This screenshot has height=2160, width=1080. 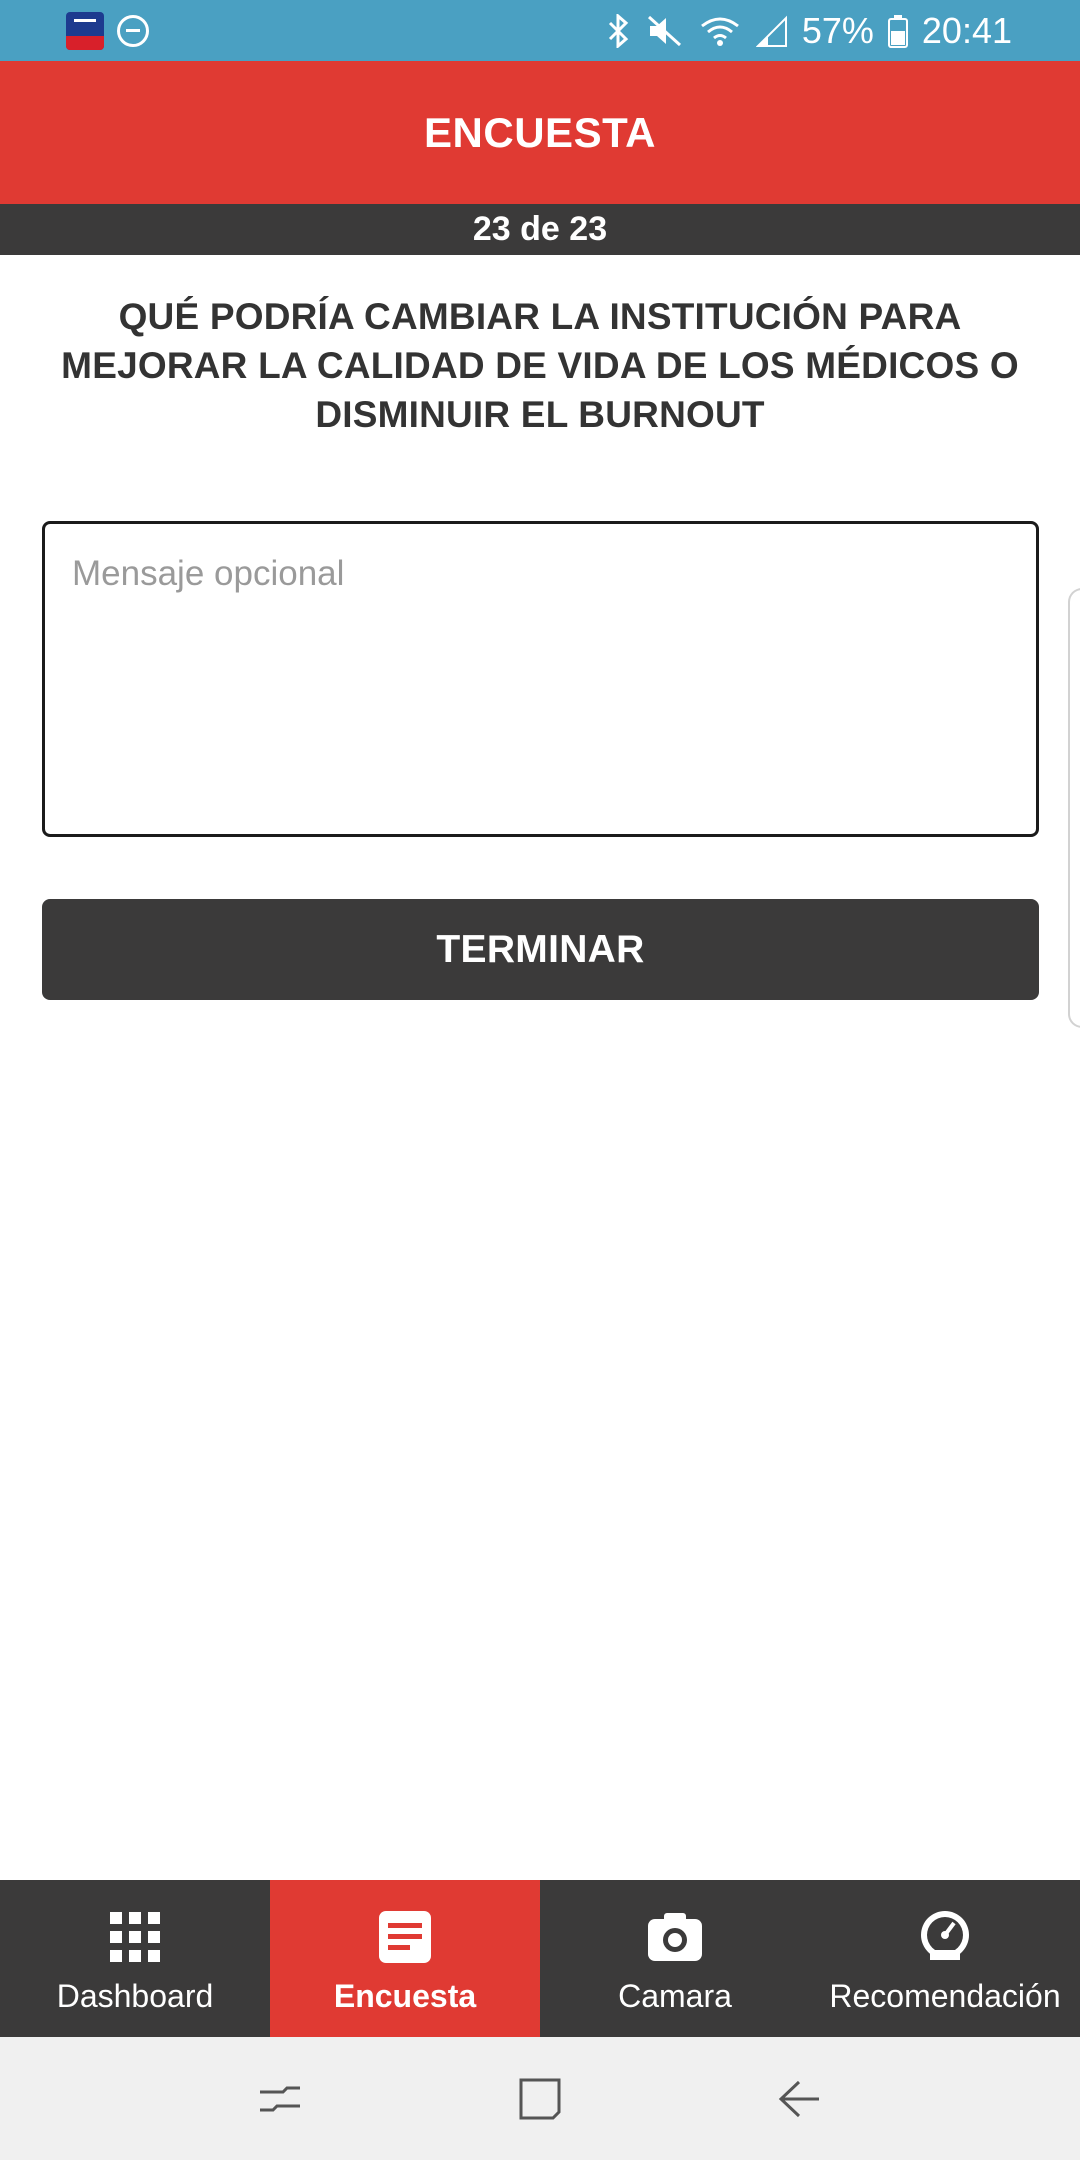 What do you see at coordinates (719, 31) in the screenshot?
I see `wifi-icon` at bounding box center [719, 31].